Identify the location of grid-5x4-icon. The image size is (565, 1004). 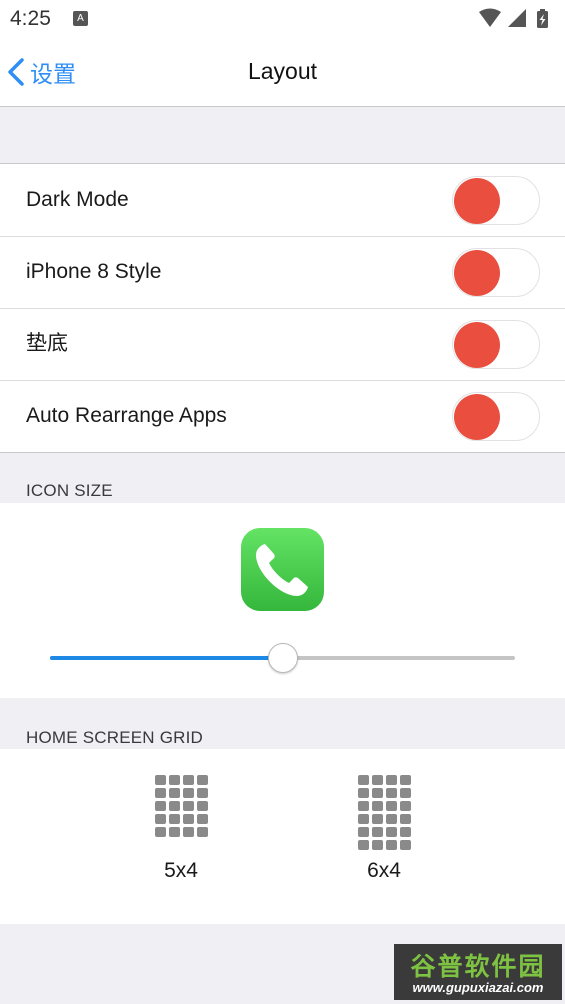
(181, 806).